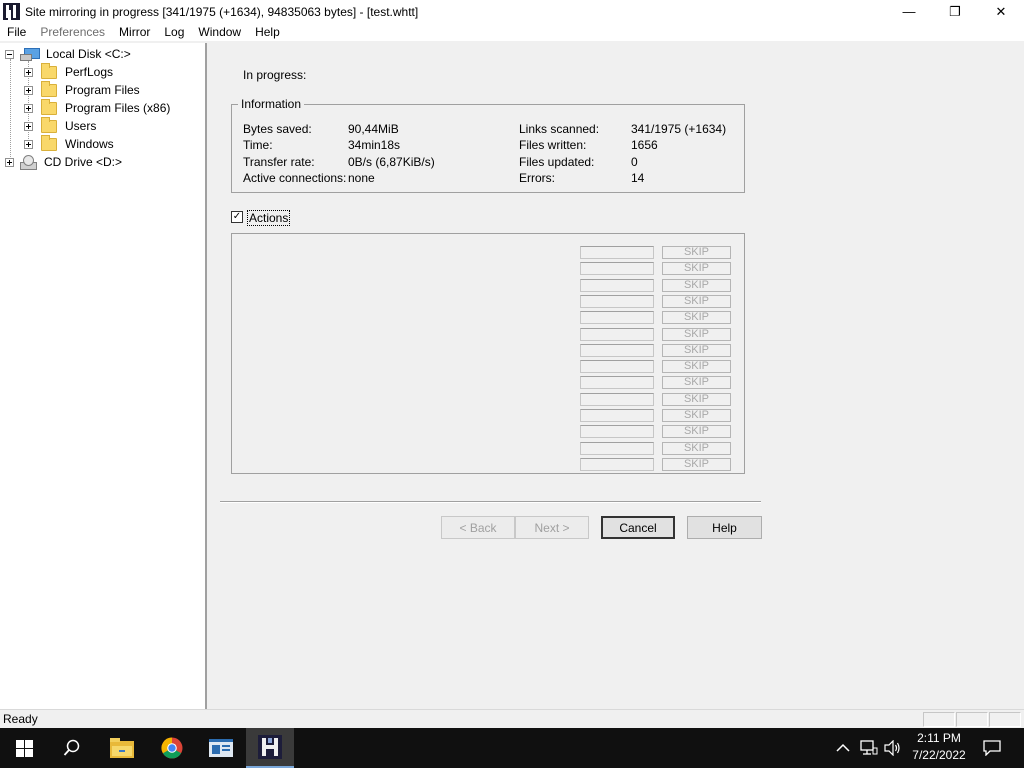  Describe the element at coordinates (277, 129) in the screenshot. I see `bytes-saved-label: Bytes saved:` at that location.